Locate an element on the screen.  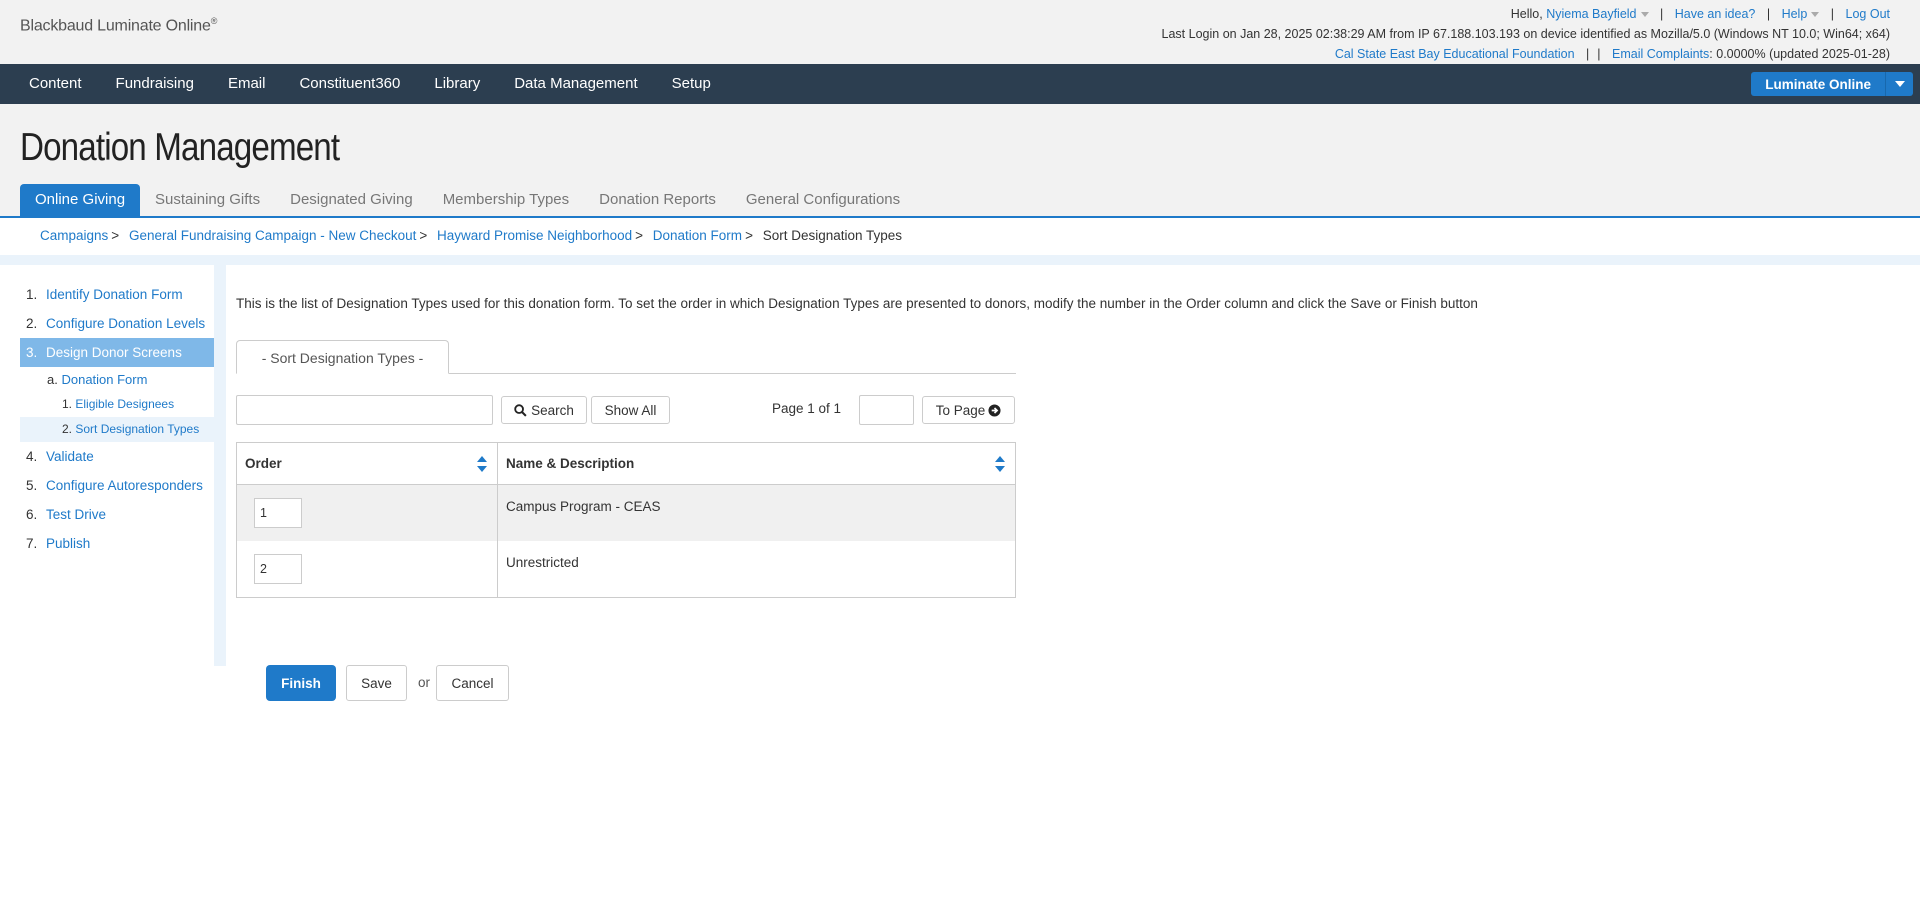
email-complaints-link: Email Complaints is located at coordinates (1660, 54).